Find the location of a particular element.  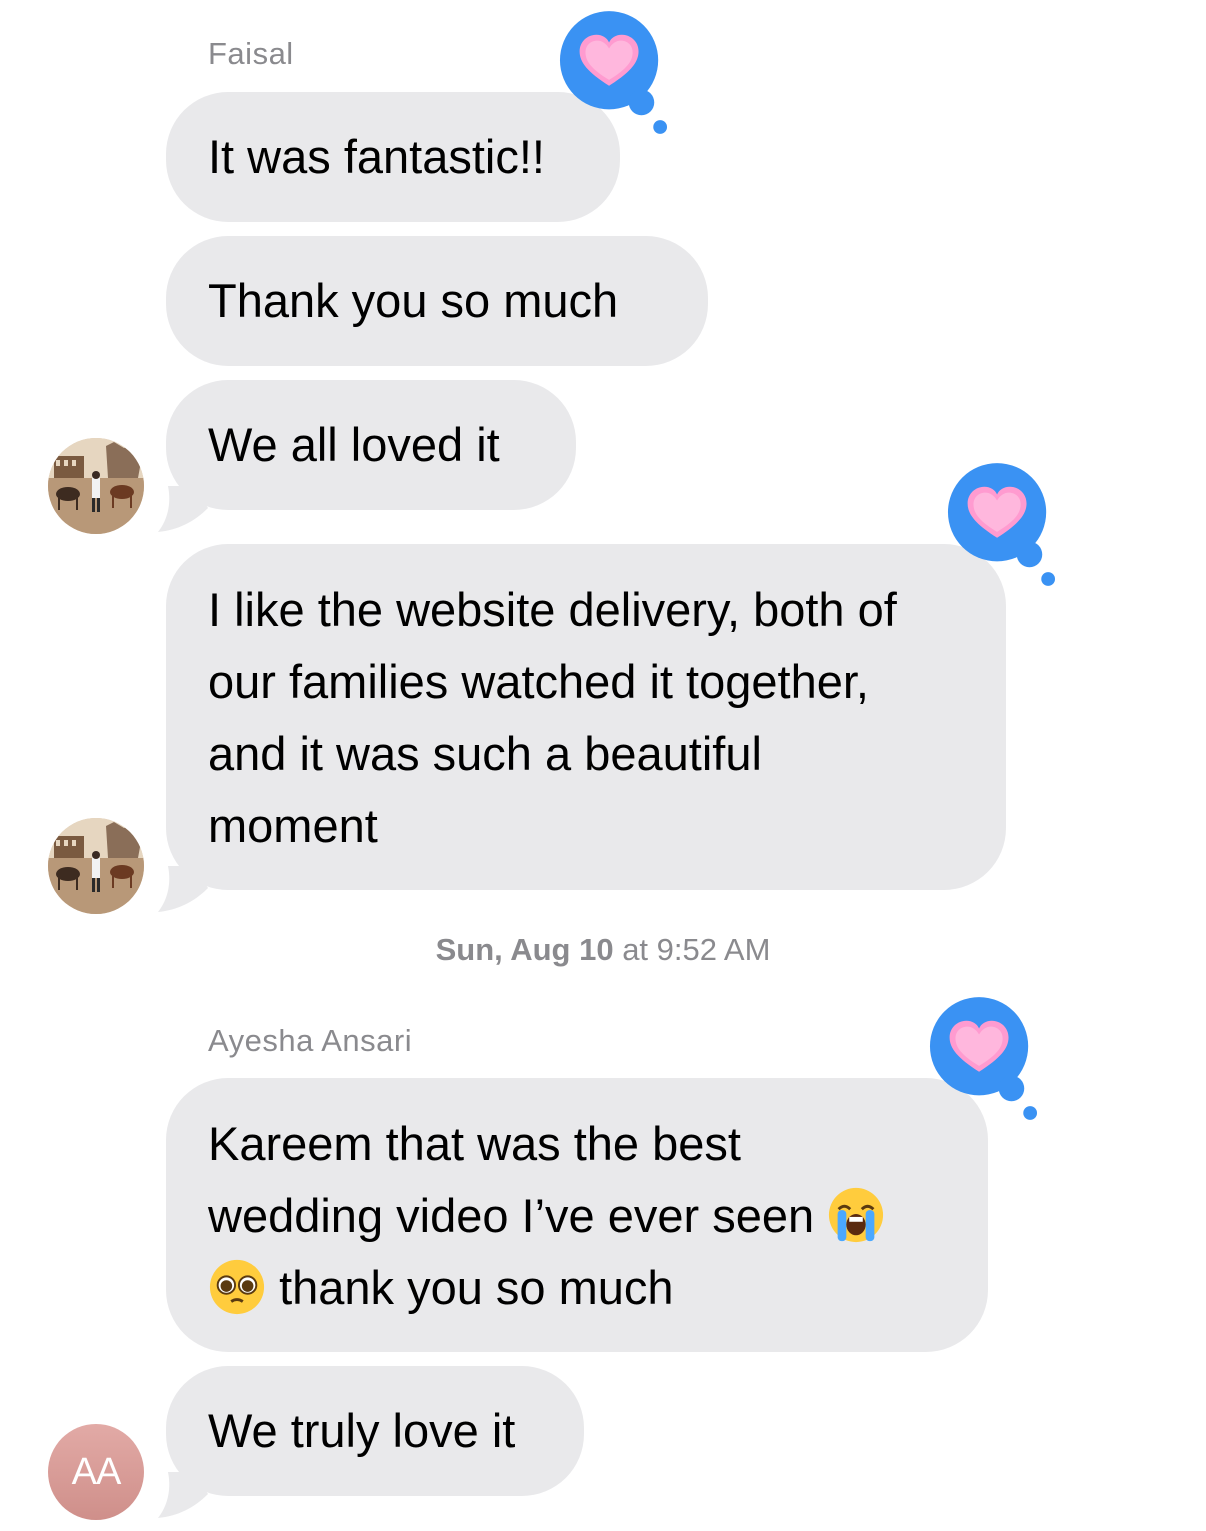

message-line: our families watched it together, is located at coordinates (538, 681).